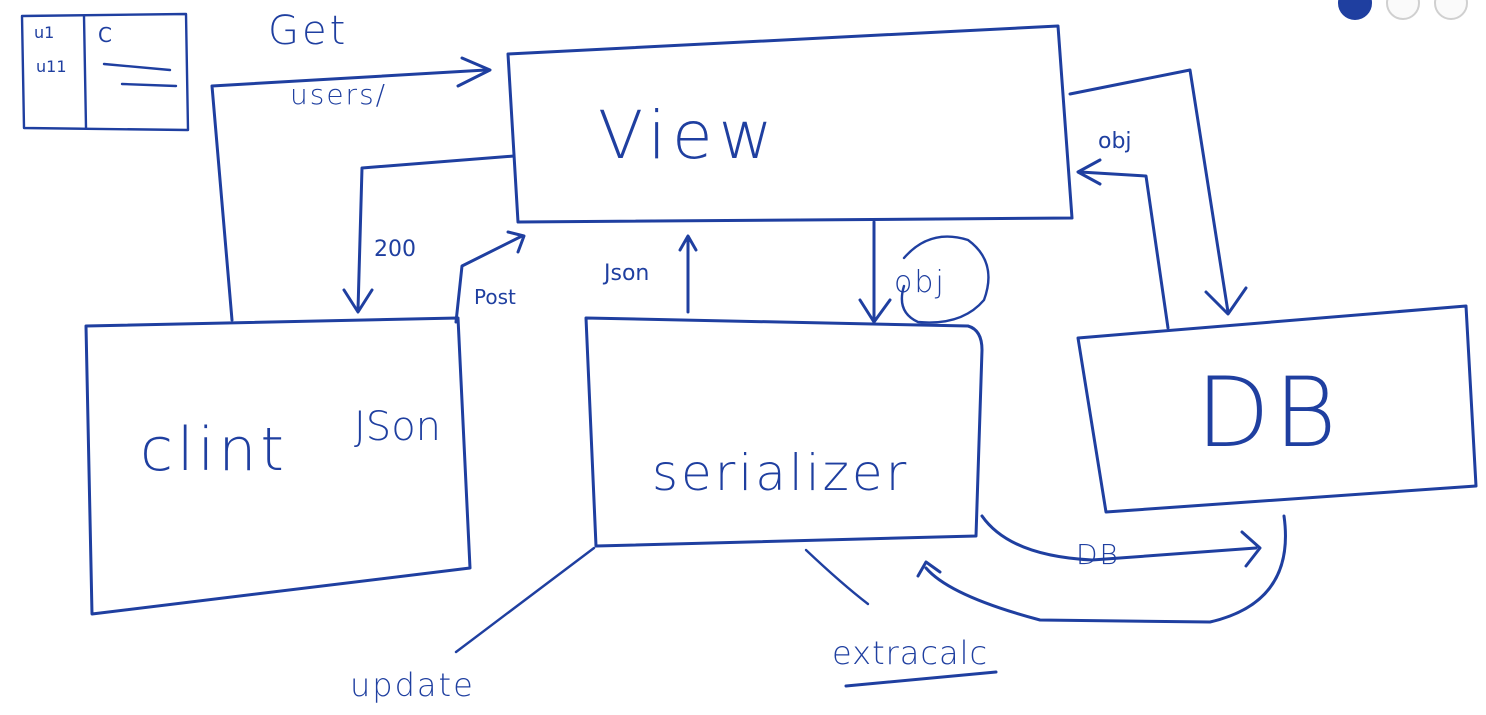 The height and width of the screenshot is (715, 1486). Describe the element at coordinates (1115, 141) in the screenshot. I see `obj-db-label: obj` at that location.